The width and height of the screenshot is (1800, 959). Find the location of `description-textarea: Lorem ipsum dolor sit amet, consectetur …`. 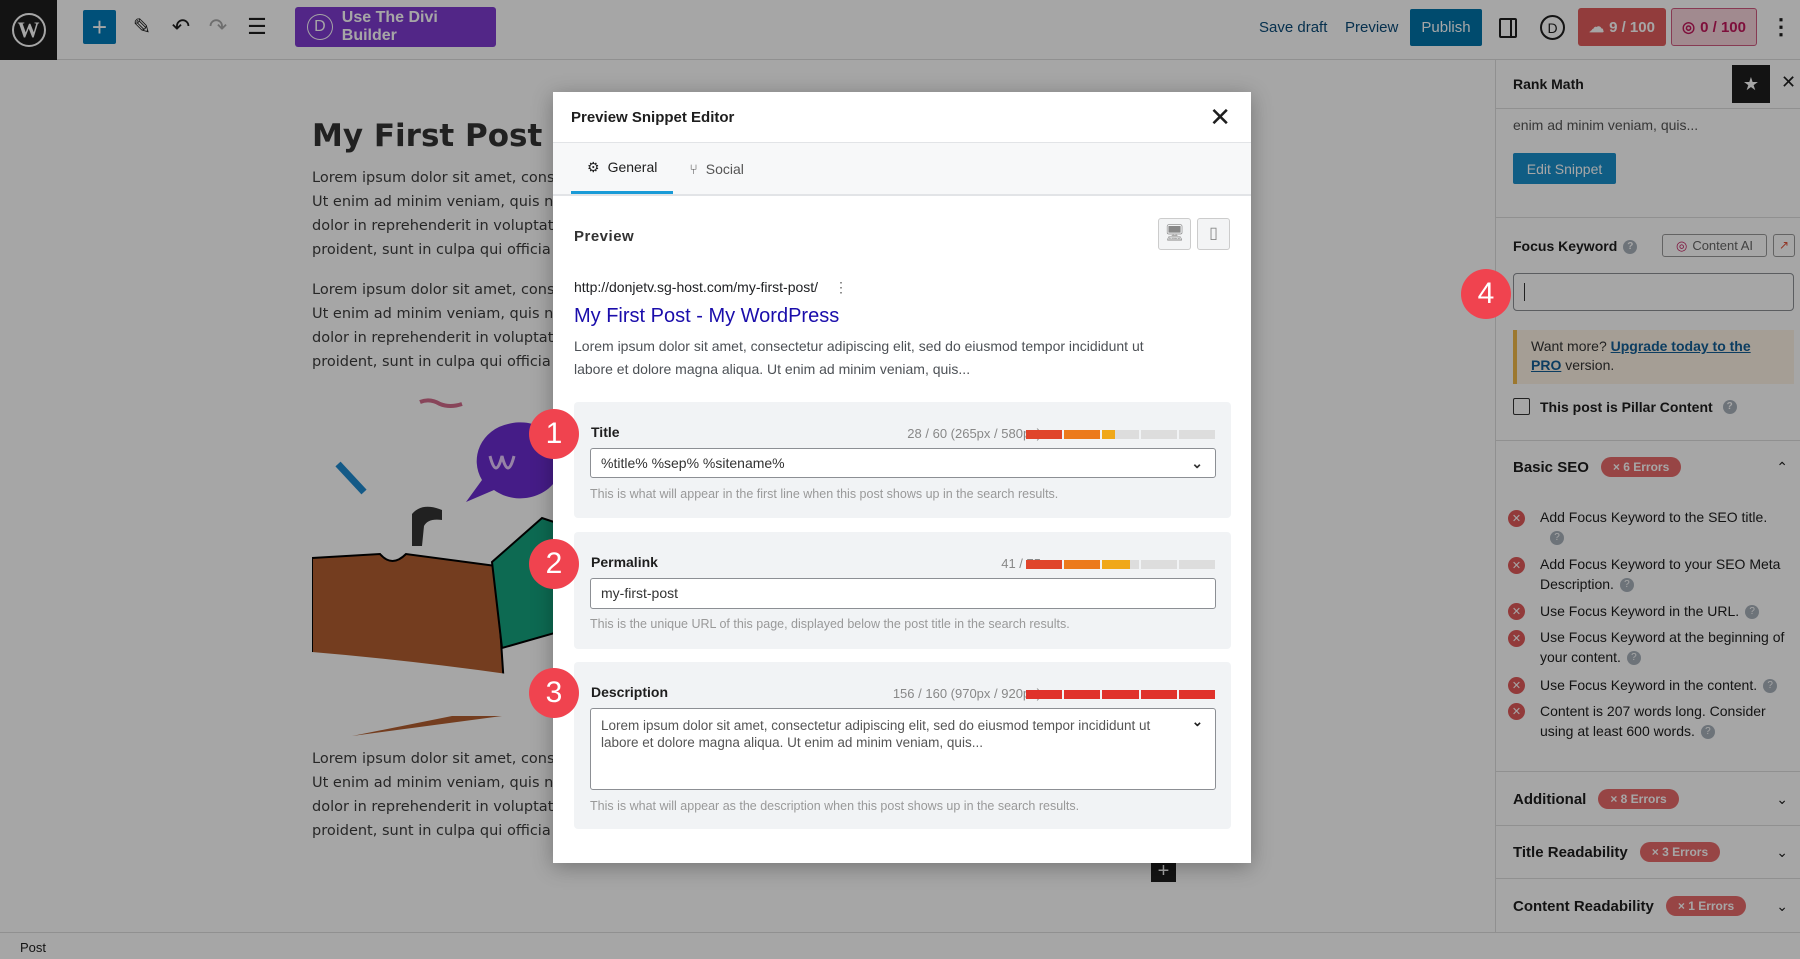

description-textarea: Lorem ipsum dolor sit amet, consectetur … is located at coordinates (903, 749).